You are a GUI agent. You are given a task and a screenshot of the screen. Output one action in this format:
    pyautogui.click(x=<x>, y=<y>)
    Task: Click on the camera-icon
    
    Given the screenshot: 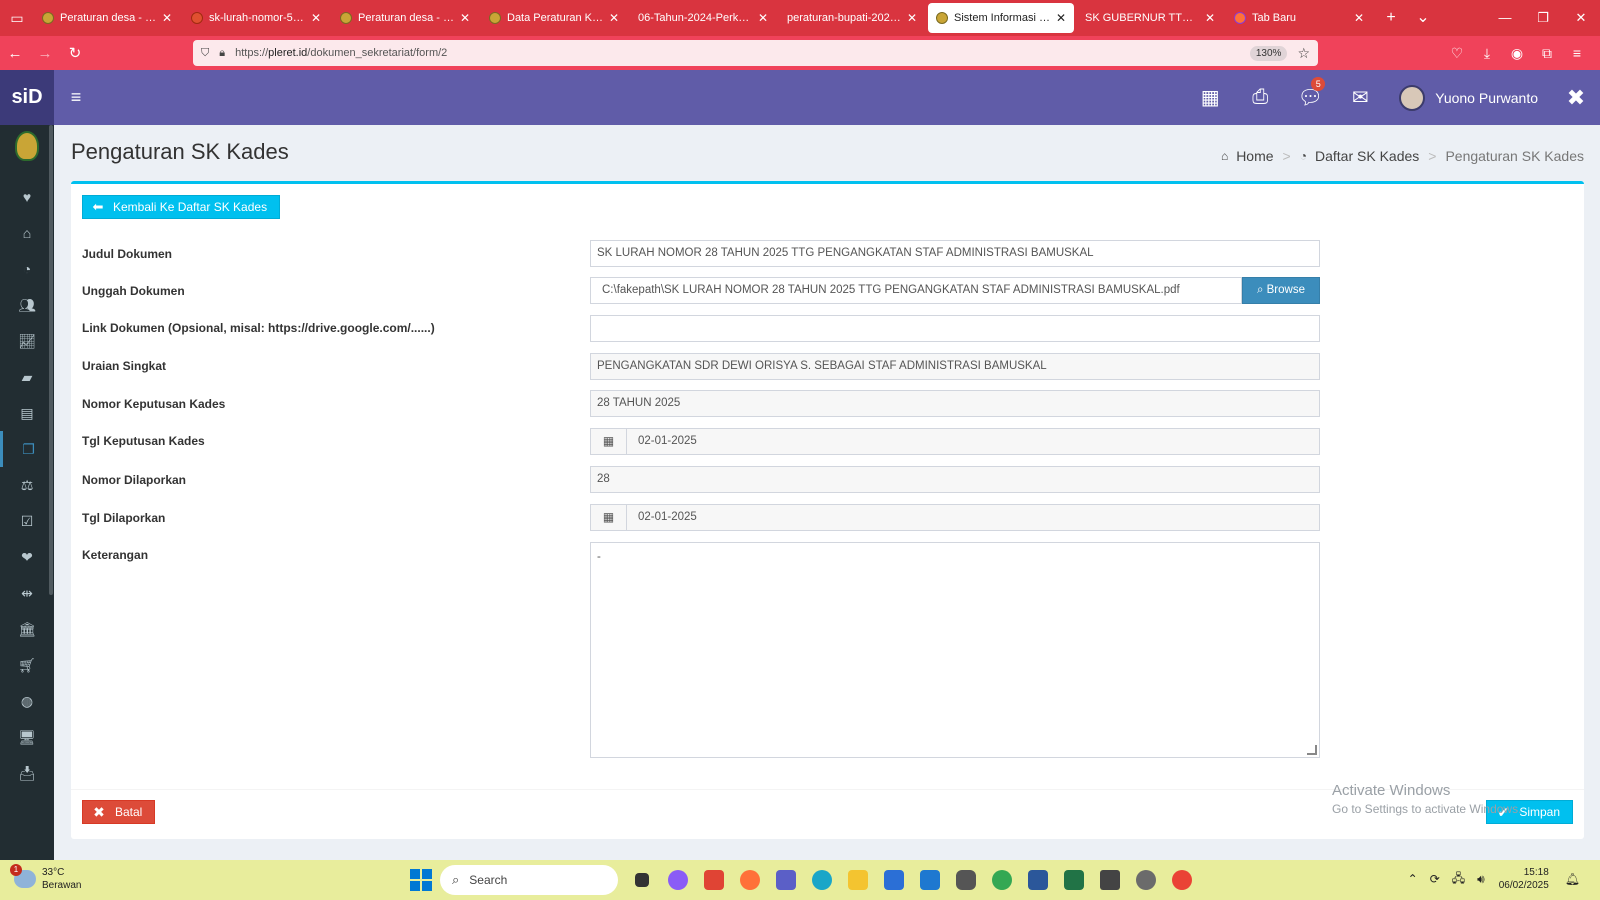 What is the action you would take?
    pyautogui.click(x=966, y=880)
    